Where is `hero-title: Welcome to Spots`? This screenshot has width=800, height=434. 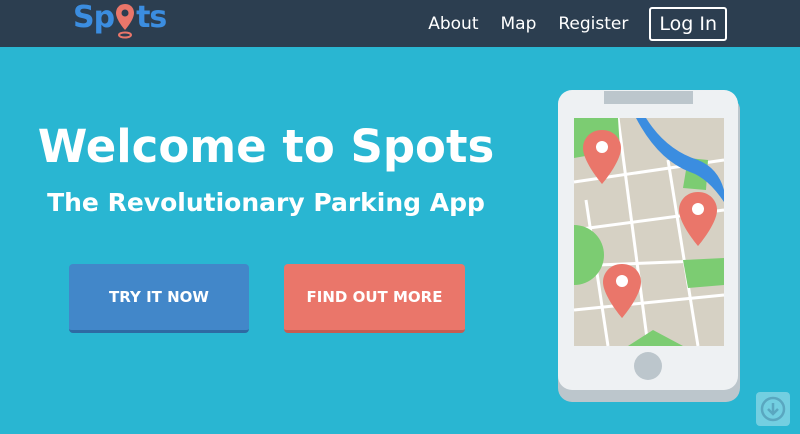 hero-title: Welcome to Spots is located at coordinates (266, 146).